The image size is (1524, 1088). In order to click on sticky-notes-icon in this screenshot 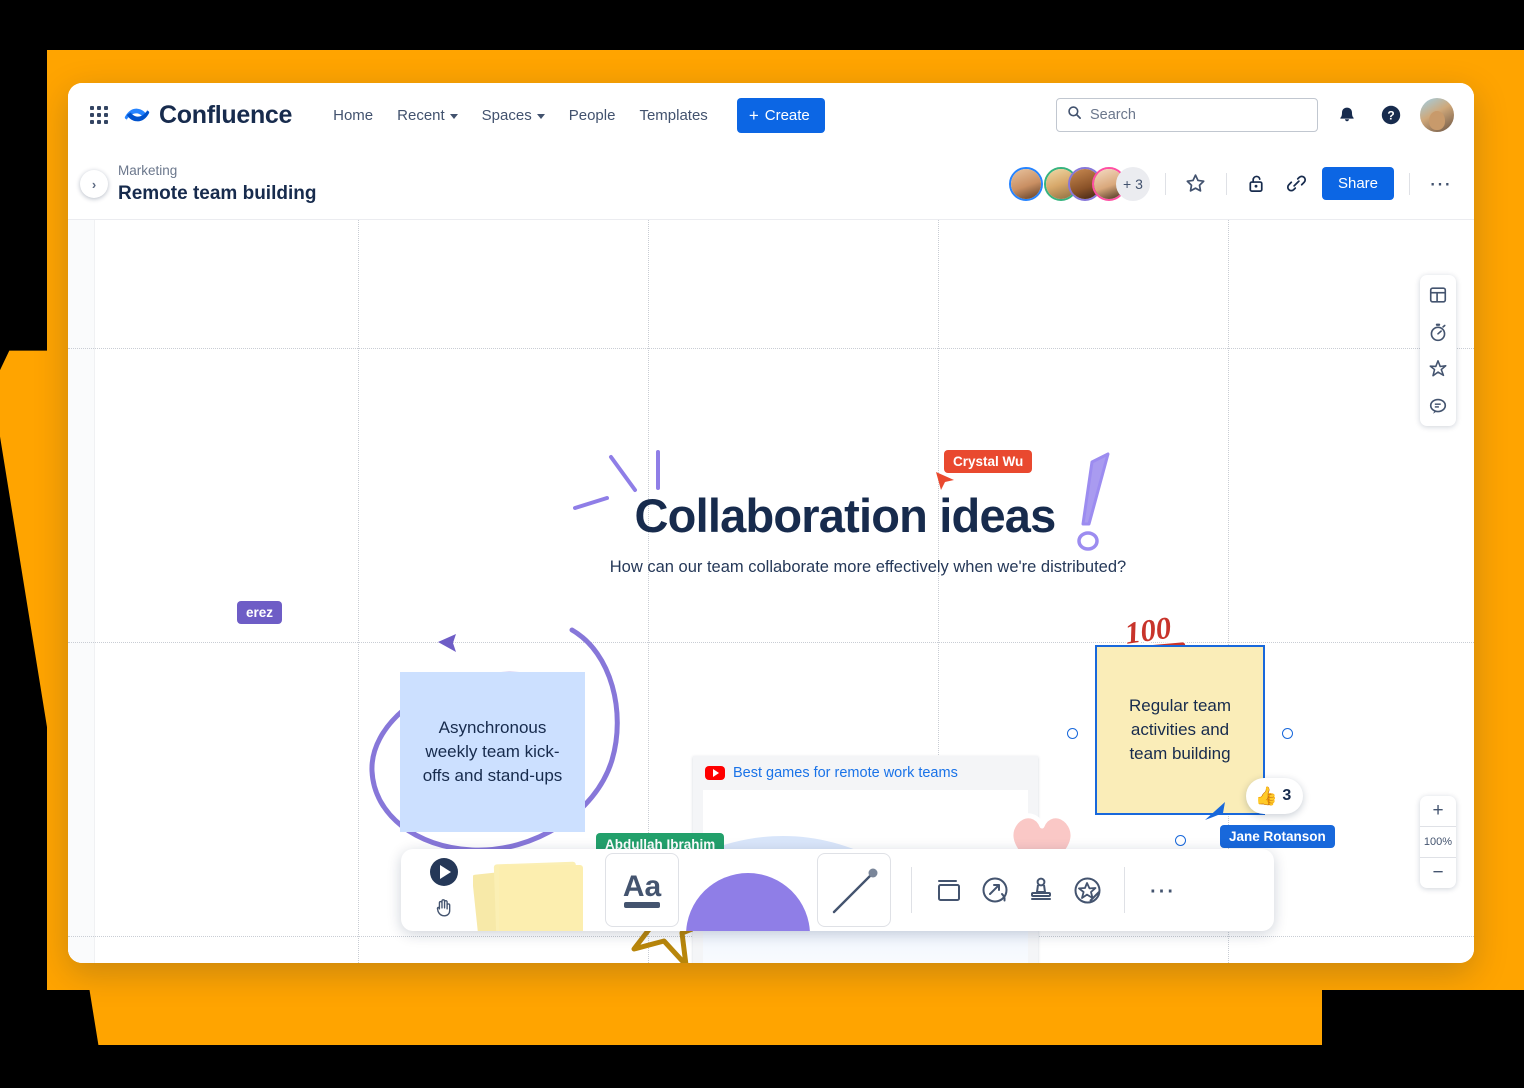, I will do `click(528, 896)`.